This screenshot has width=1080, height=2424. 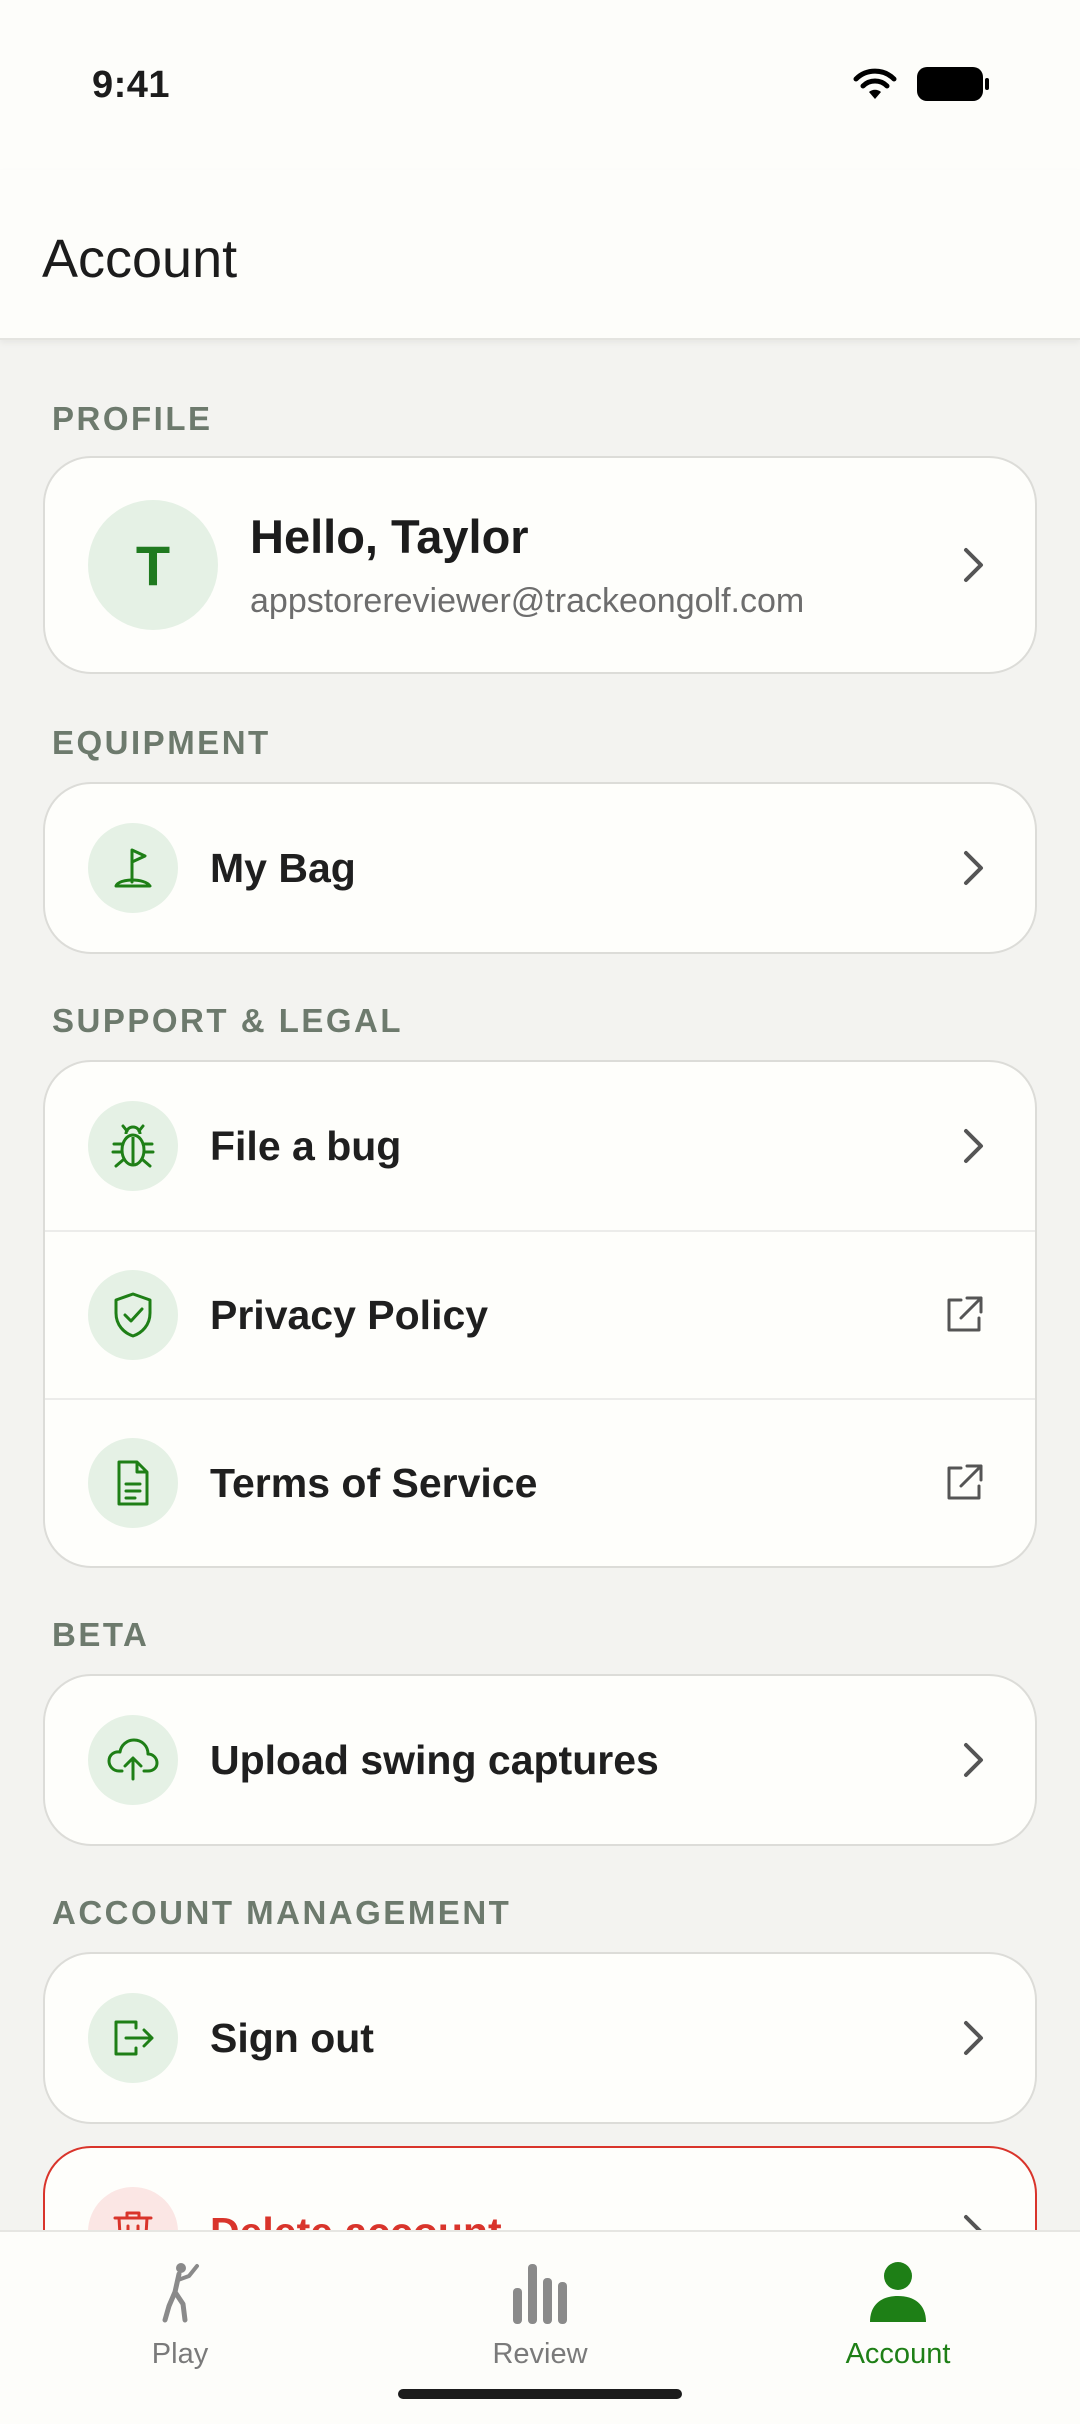 I want to click on privacy-policy-label: Privacy Policy, so click(x=349, y=1314).